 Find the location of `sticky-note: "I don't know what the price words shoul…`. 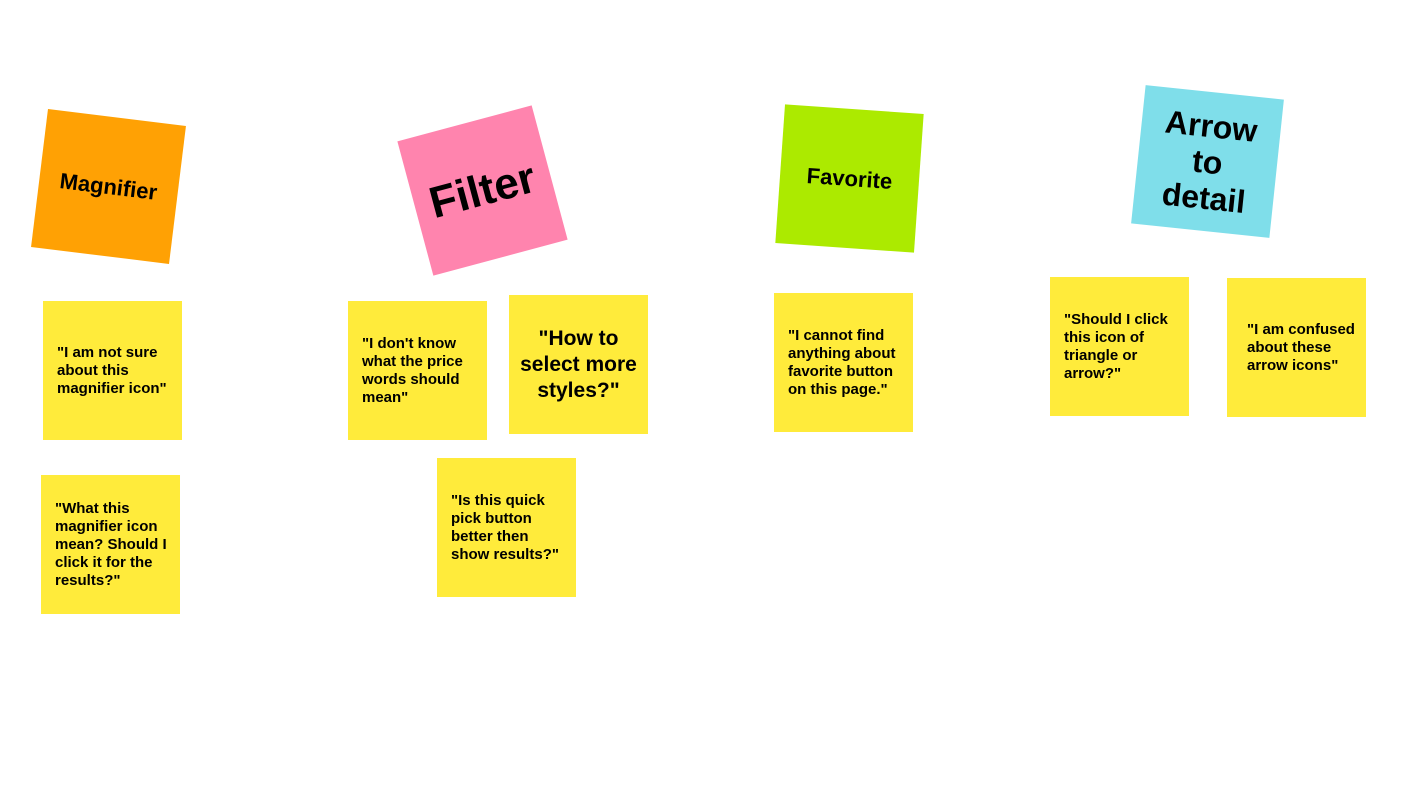

sticky-note: "I don't know what the price words shoul… is located at coordinates (417, 370).